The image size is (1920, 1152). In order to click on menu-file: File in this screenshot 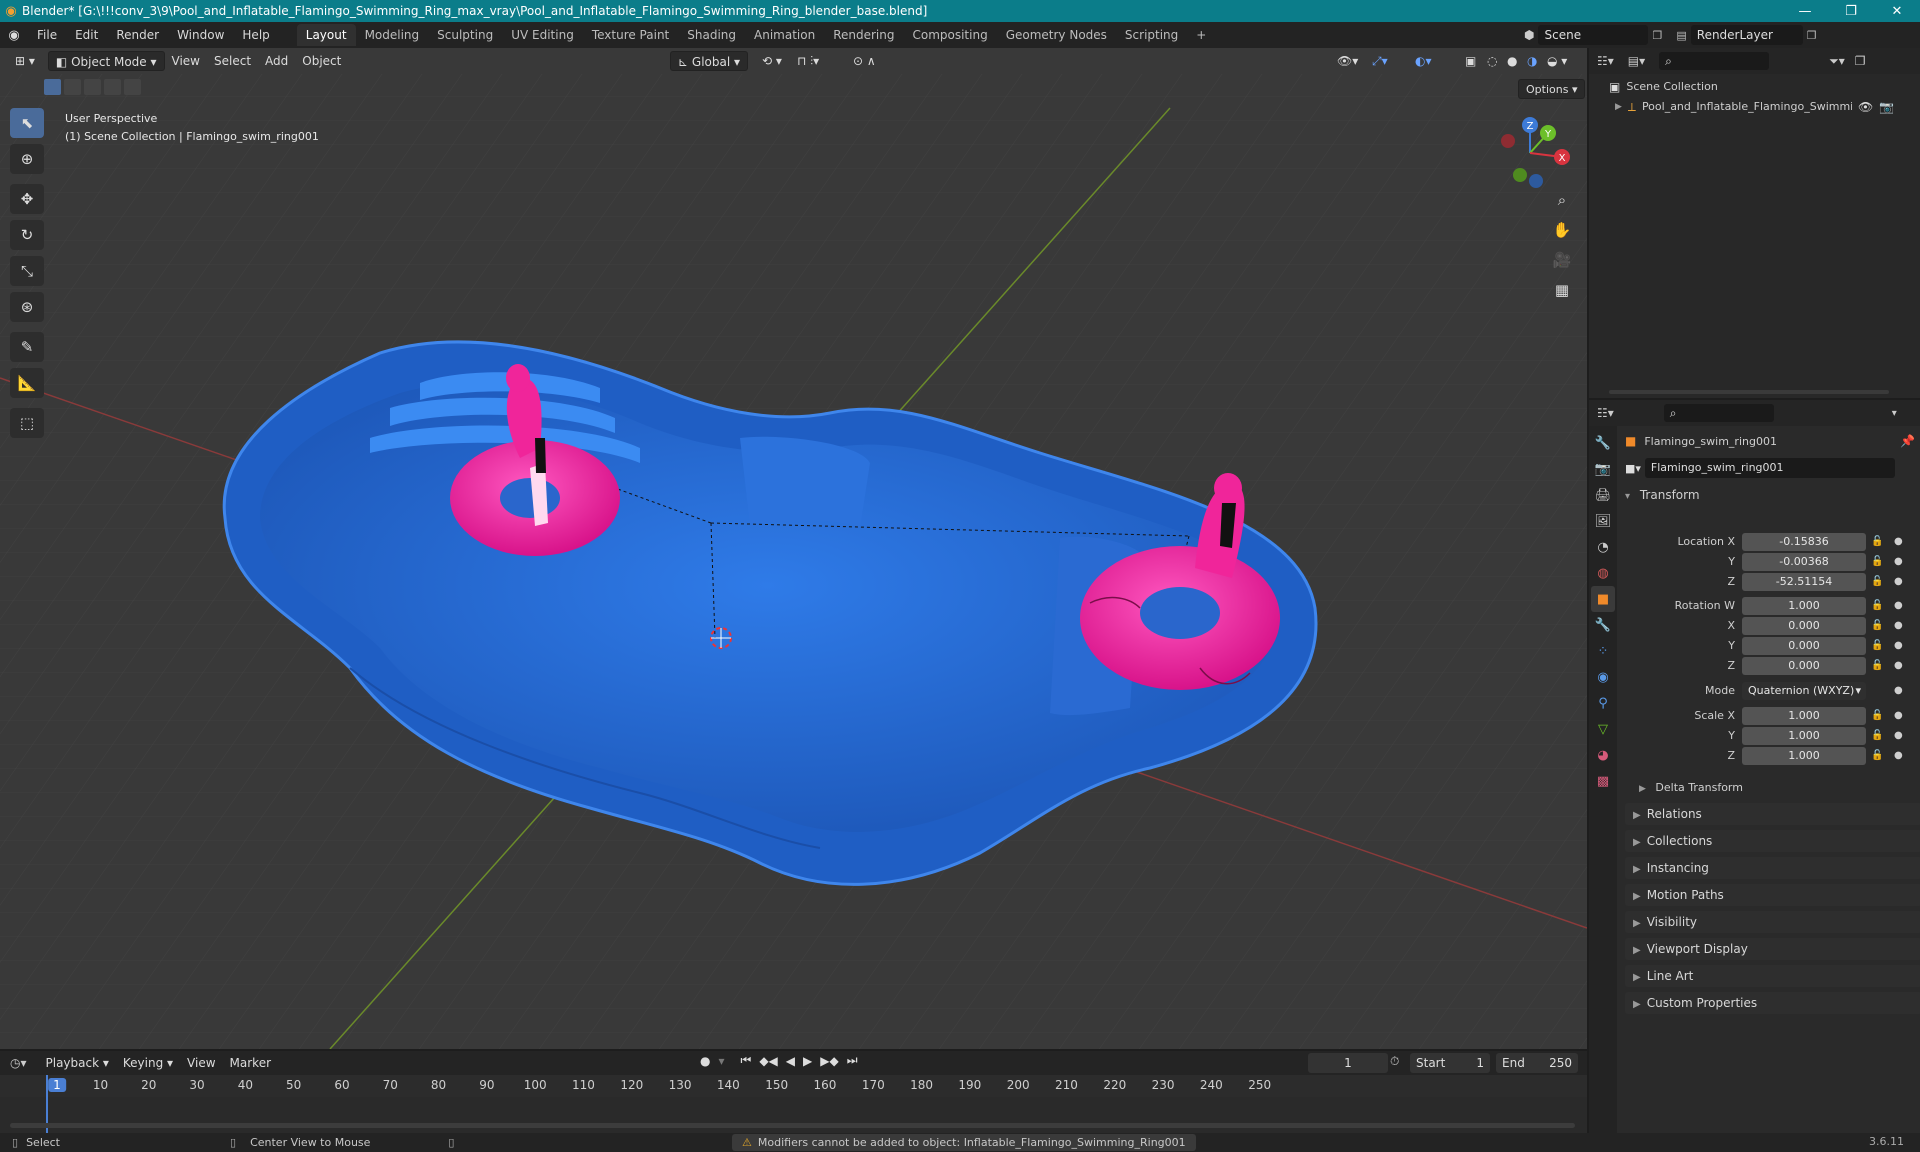, I will do `click(47, 35)`.